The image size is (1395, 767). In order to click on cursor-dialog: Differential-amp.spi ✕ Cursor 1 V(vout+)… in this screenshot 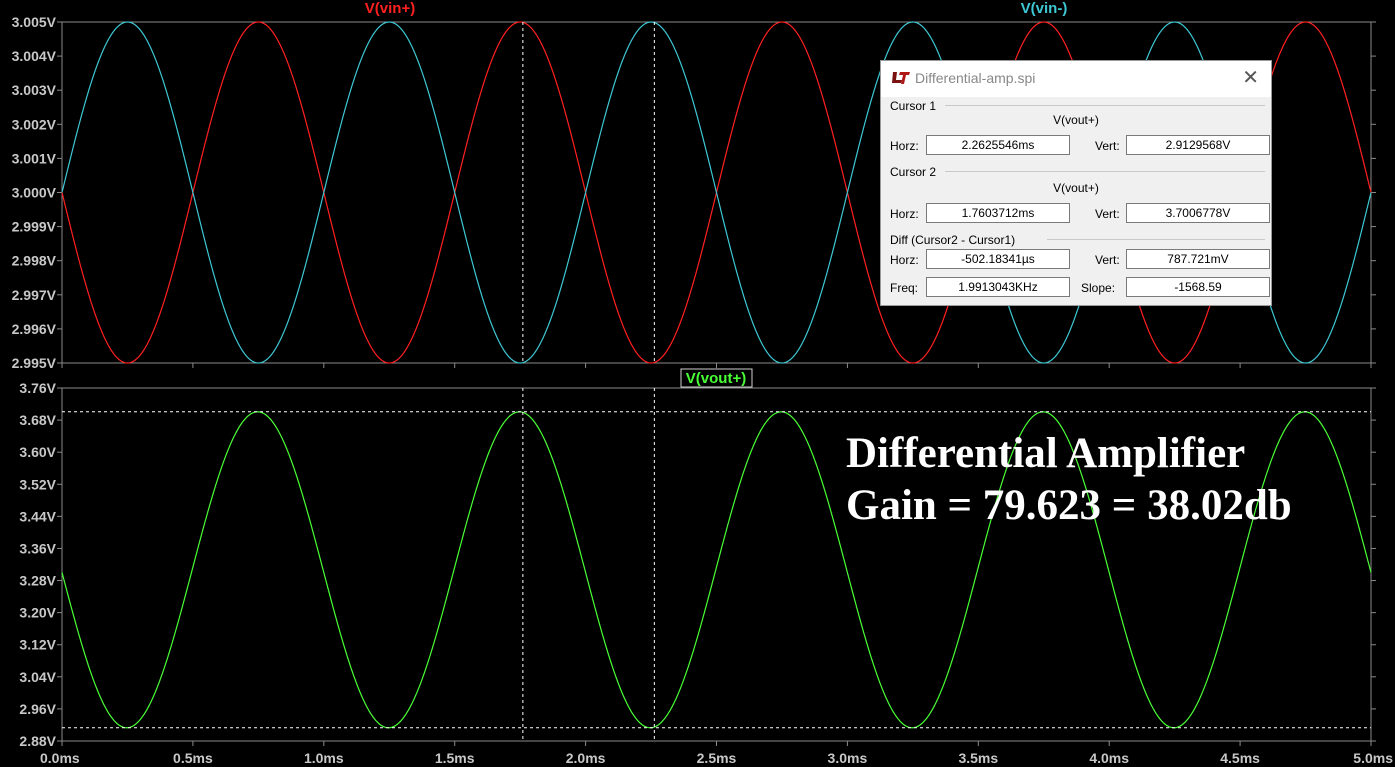, I will do `click(1076, 183)`.